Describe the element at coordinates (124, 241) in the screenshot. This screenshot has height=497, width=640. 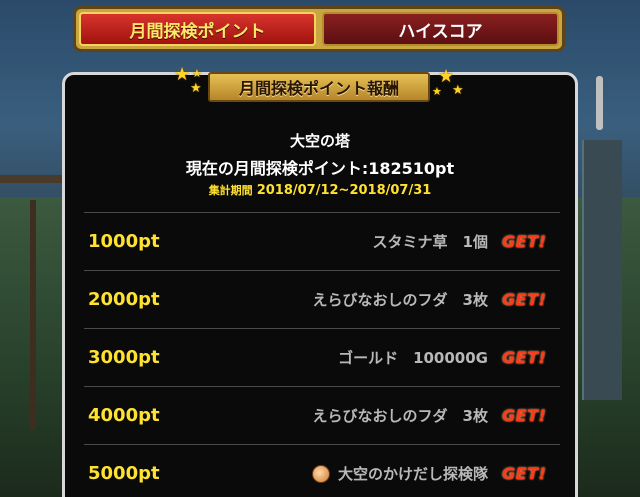
I see `reward-points: 1000pt` at that location.